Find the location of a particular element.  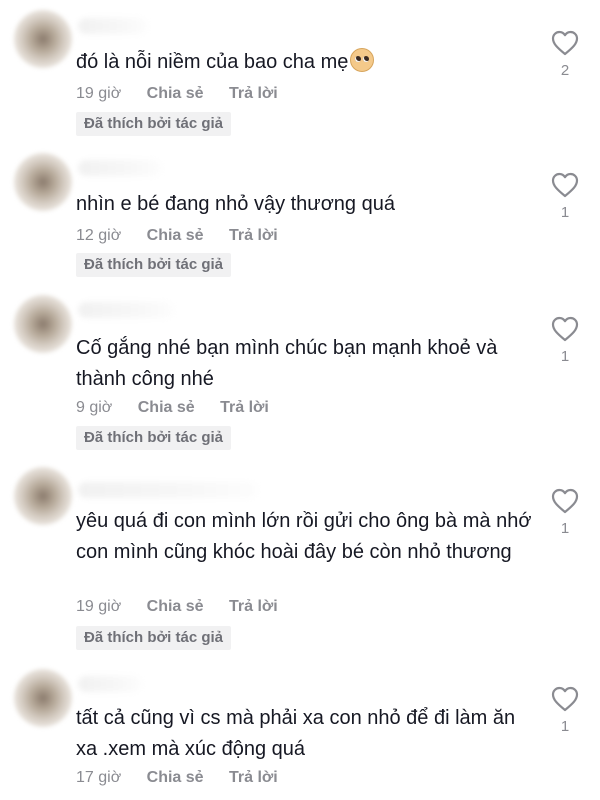

comment-text: nhìn e bé đang nhỏ vậy thương quá is located at coordinates (235, 204).